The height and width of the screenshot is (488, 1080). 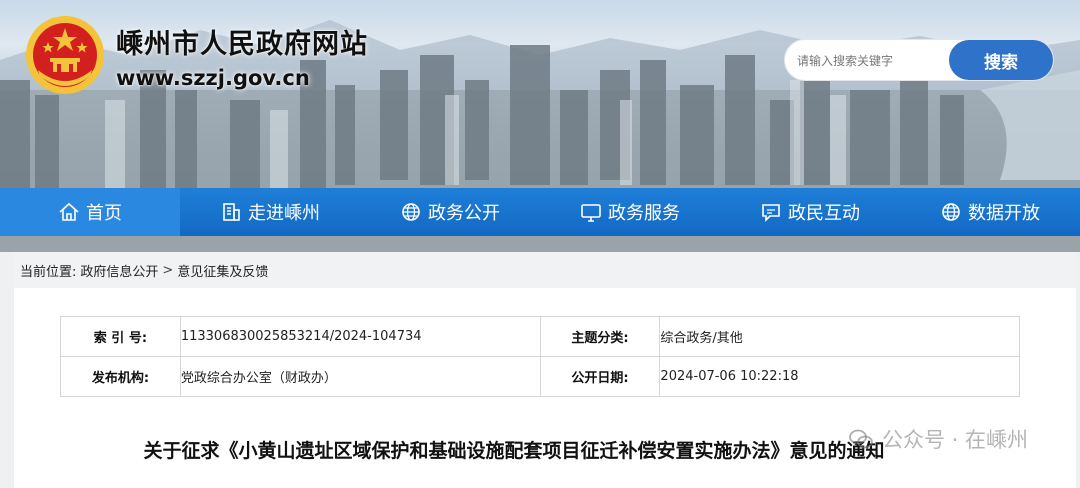 What do you see at coordinates (1001, 60) in the screenshot?
I see `search-button: 搜索` at bounding box center [1001, 60].